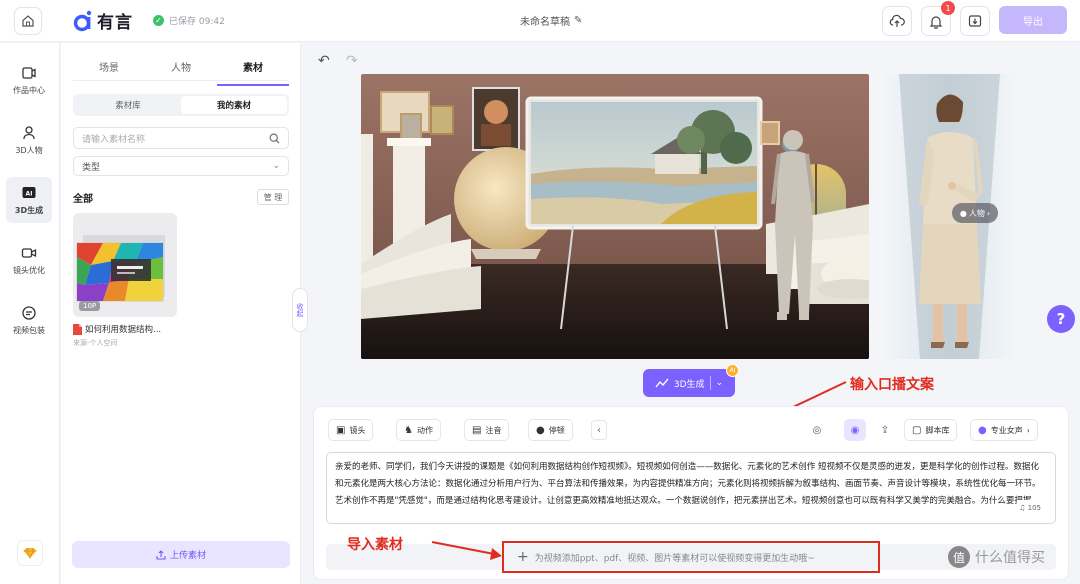 Image resolution: width=1080 pixels, height=584 pixels. Describe the element at coordinates (936, 22) in the screenshot. I see `bell-icon` at that location.